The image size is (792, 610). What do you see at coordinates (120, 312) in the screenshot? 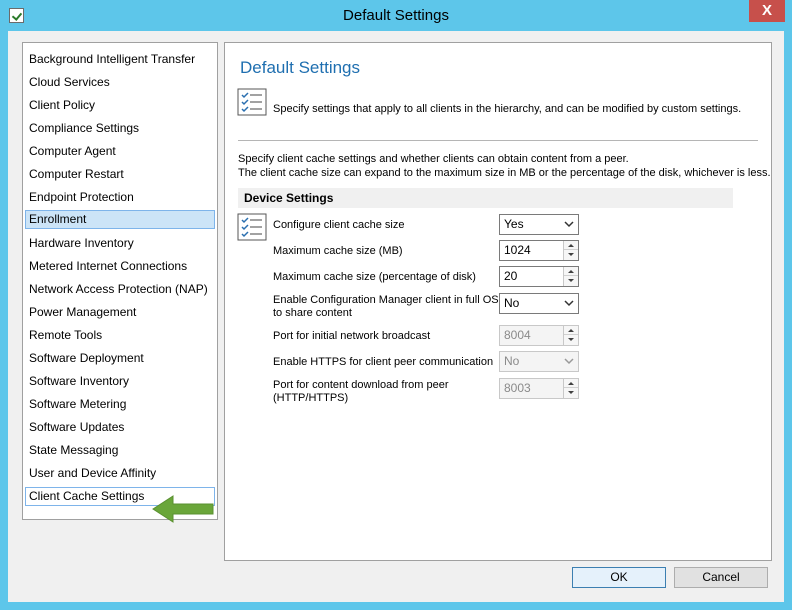
I see `nav-item-power-management: Power Management` at bounding box center [120, 312].